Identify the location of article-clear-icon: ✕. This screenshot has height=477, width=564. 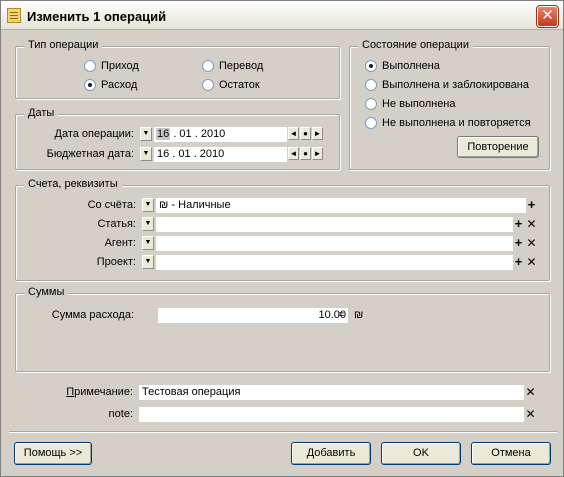
(531, 224).